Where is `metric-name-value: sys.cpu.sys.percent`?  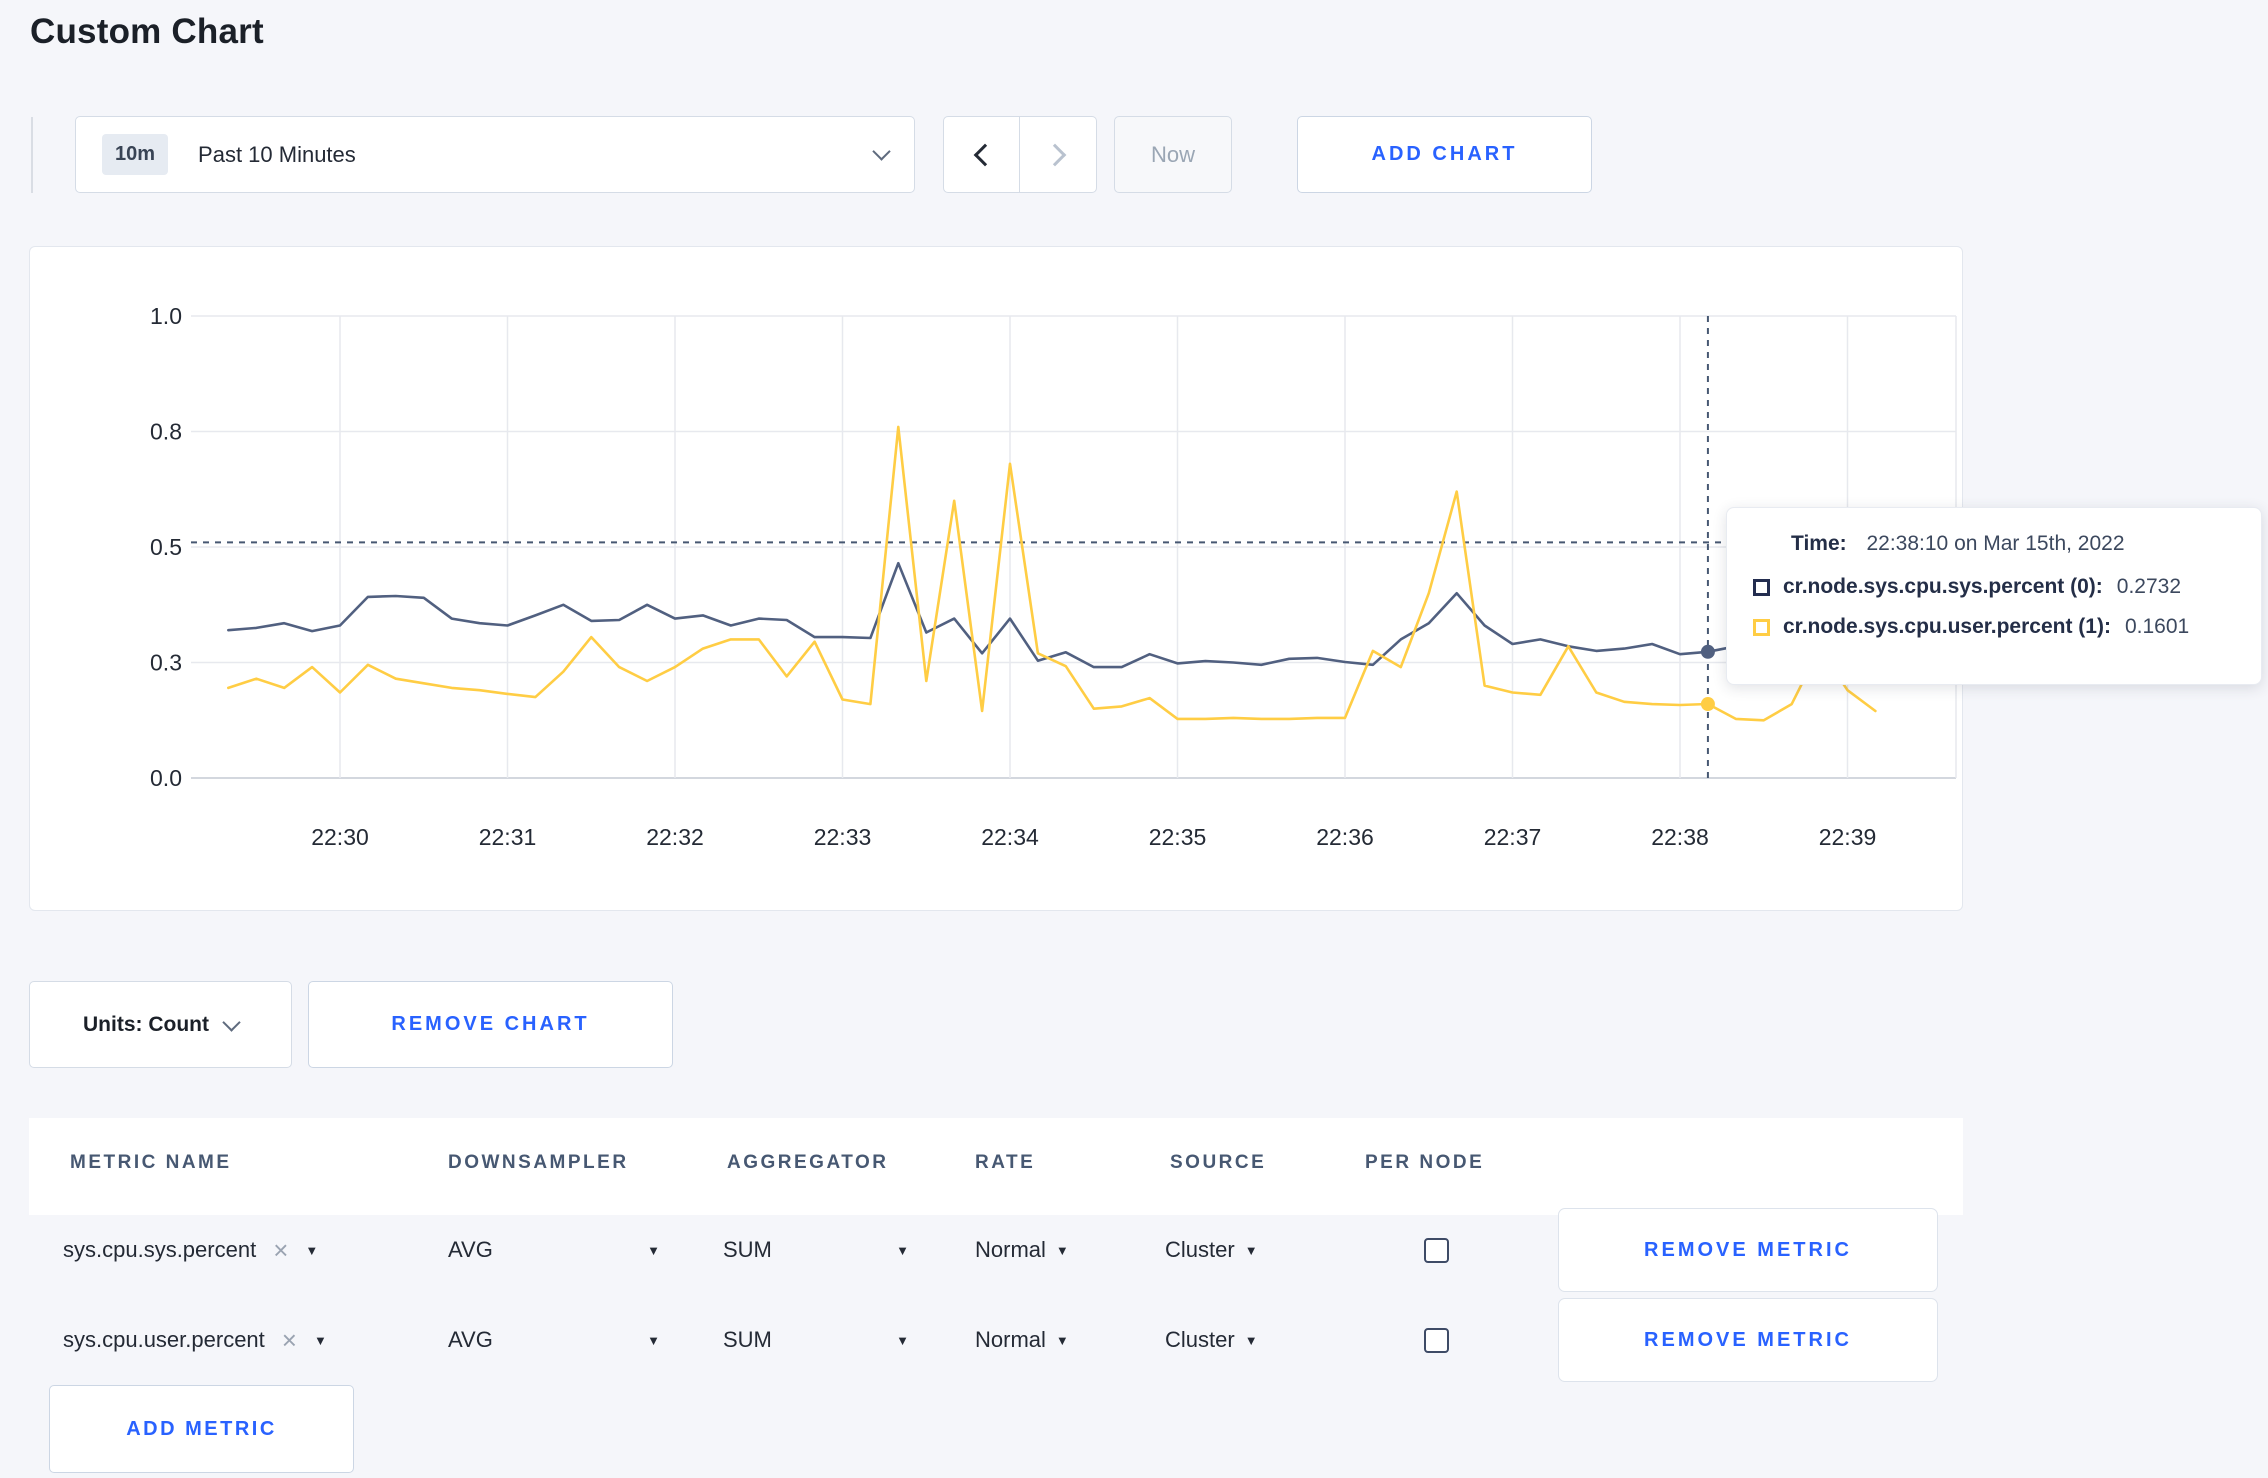 metric-name-value: sys.cpu.sys.percent is located at coordinates (160, 1249).